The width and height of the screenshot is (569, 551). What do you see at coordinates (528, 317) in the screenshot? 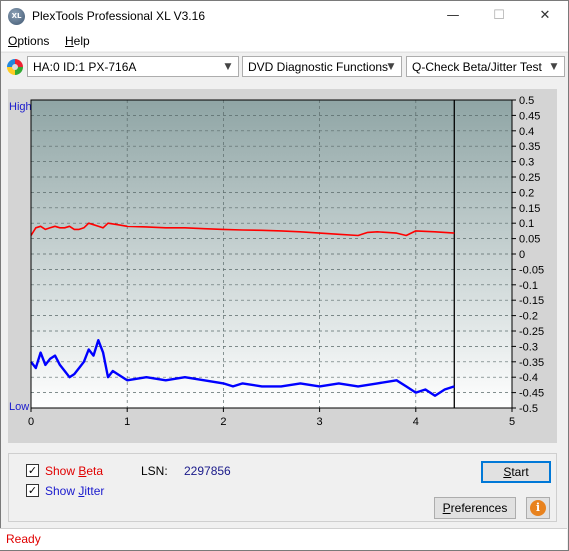
I see `y-tick-label: -0.2` at bounding box center [528, 317].